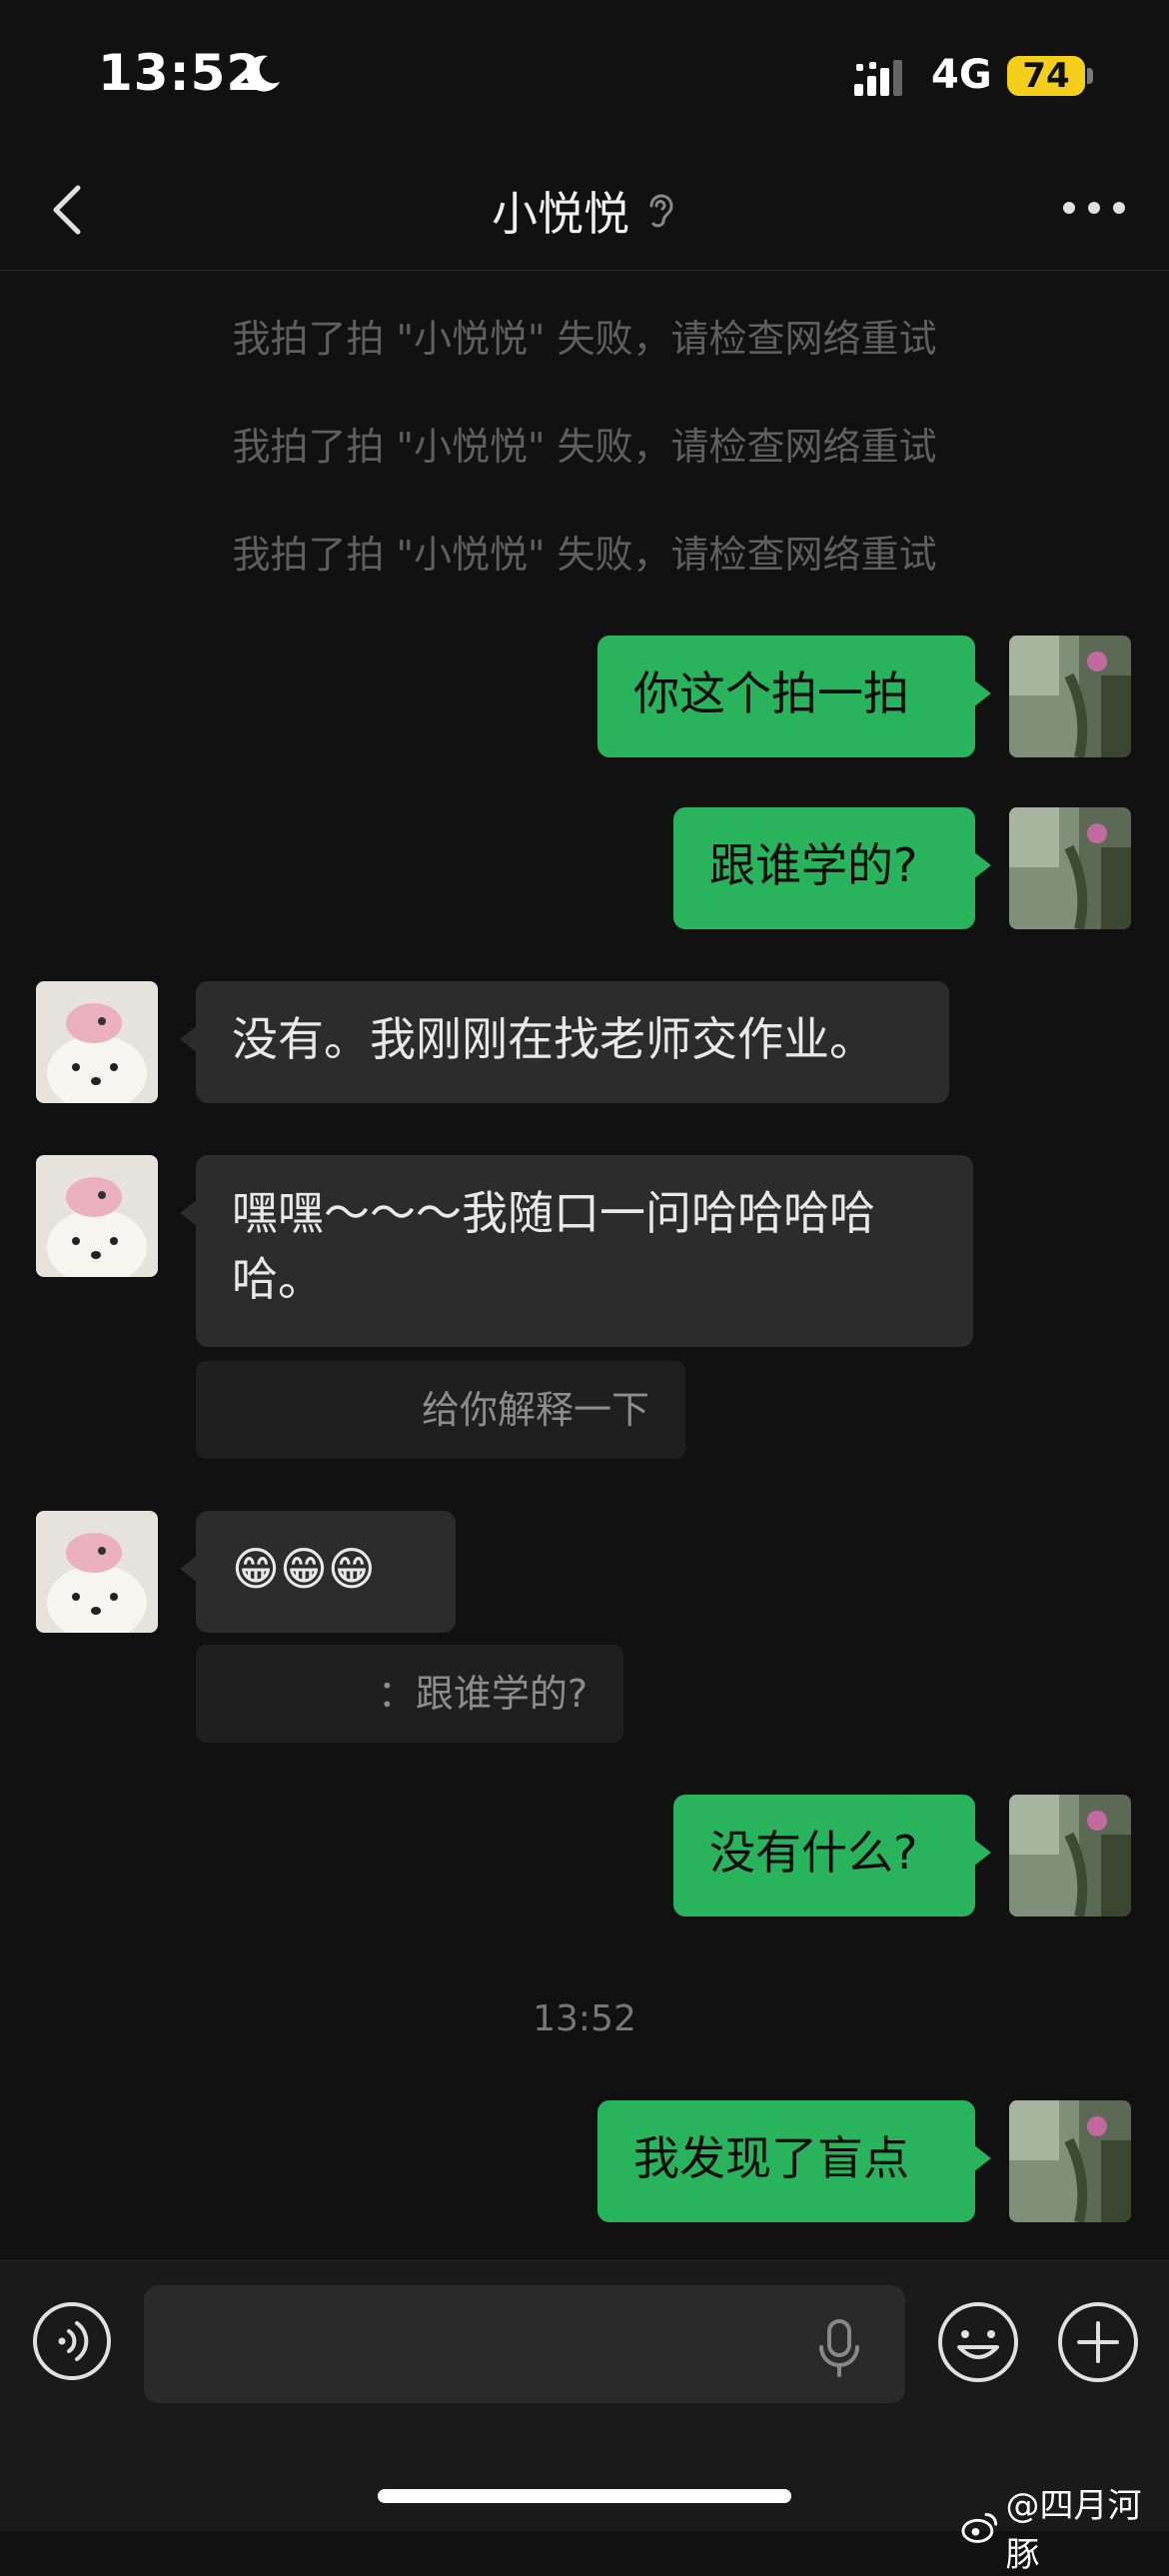  What do you see at coordinates (1090, 76) in the screenshot?
I see `battery-tip` at bounding box center [1090, 76].